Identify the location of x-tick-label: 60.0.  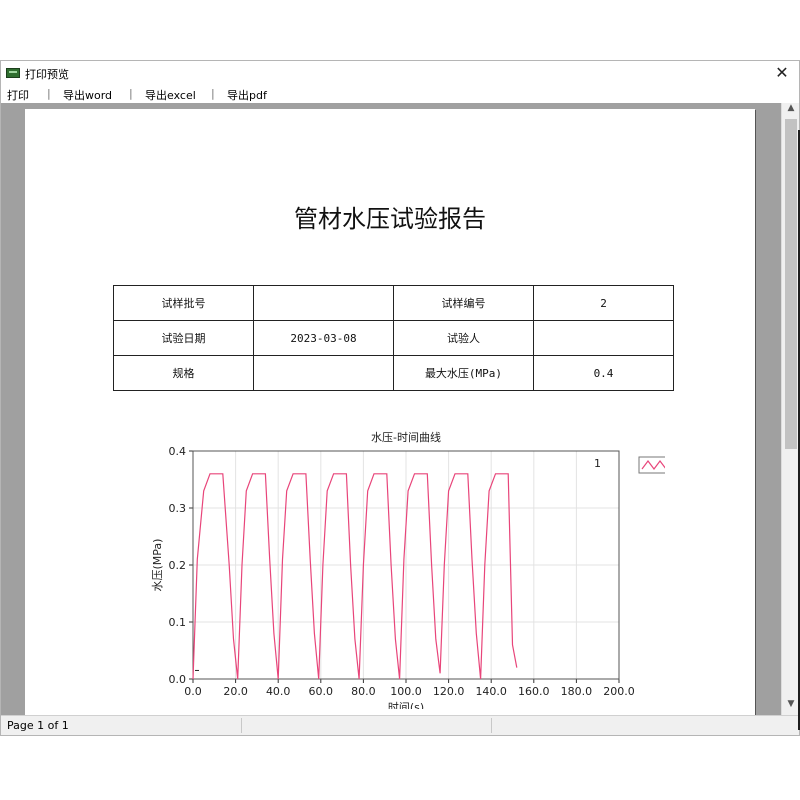
(321, 691).